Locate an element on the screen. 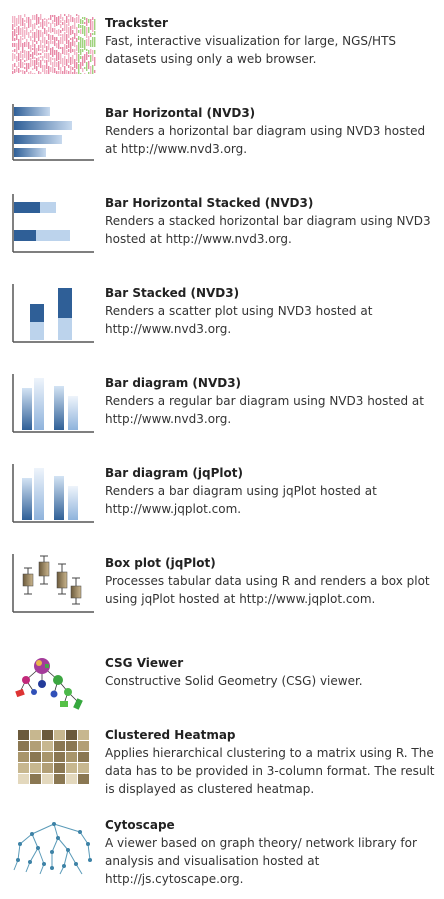 The width and height of the screenshot is (444, 899). heatmap-icon is located at coordinates (54, 756).